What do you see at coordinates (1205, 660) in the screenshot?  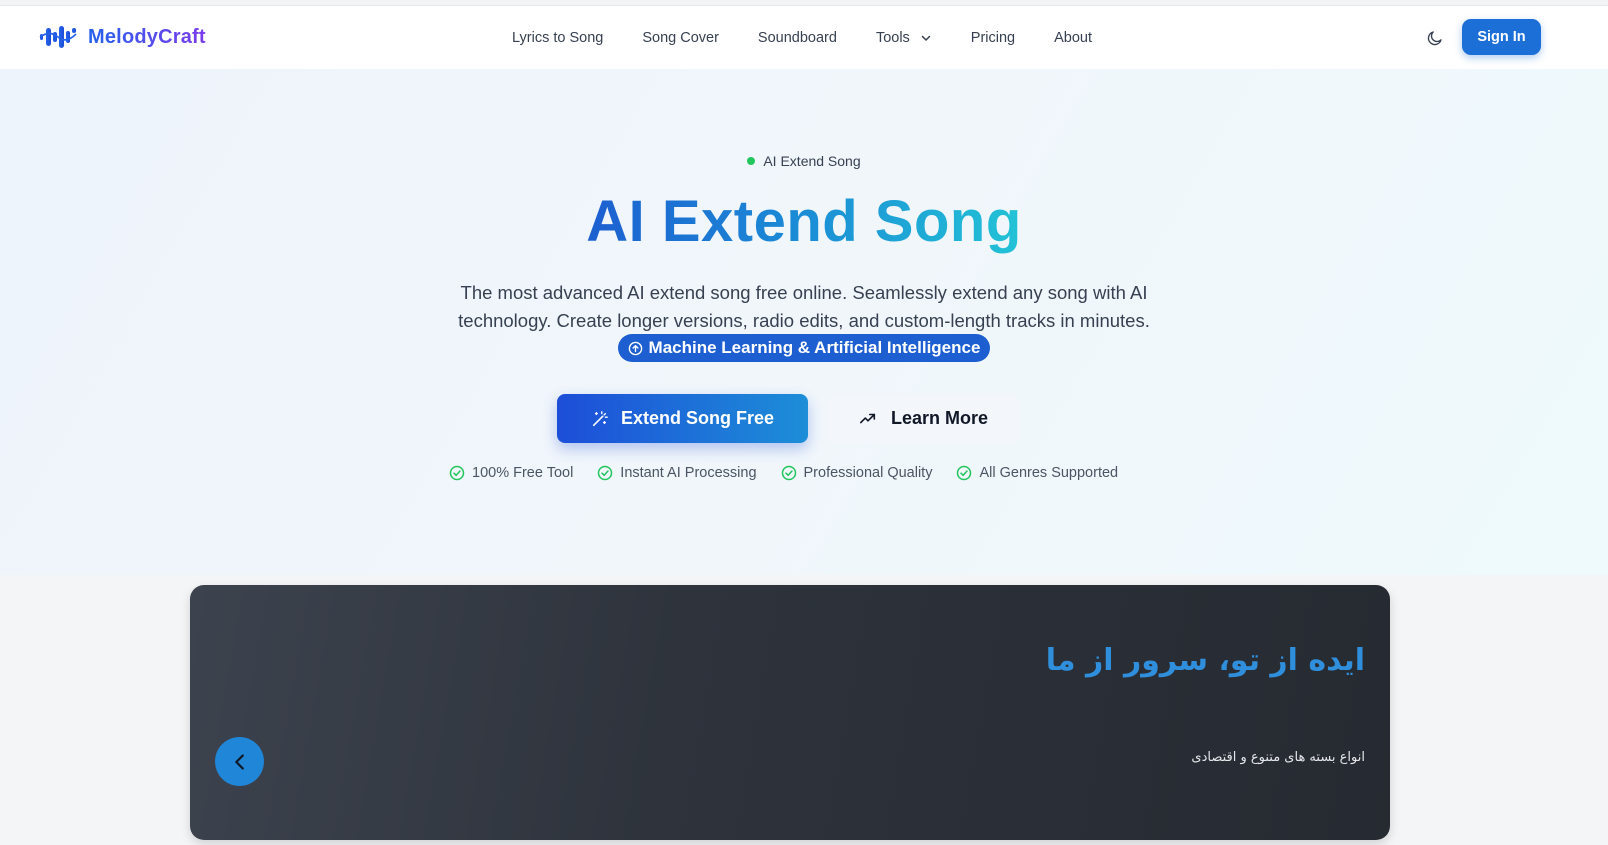 I see `banner-title: ایده از تو، سرور از ما` at bounding box center [1205, 660].